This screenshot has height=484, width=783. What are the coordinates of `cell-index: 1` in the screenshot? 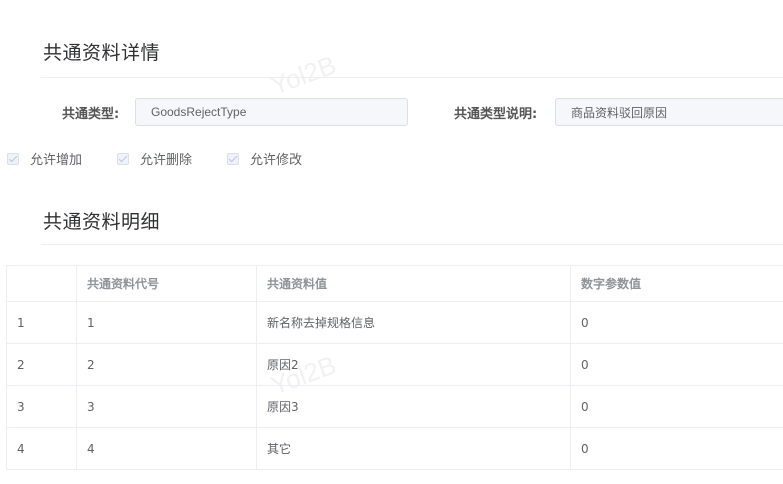 It's located at (41, 322).